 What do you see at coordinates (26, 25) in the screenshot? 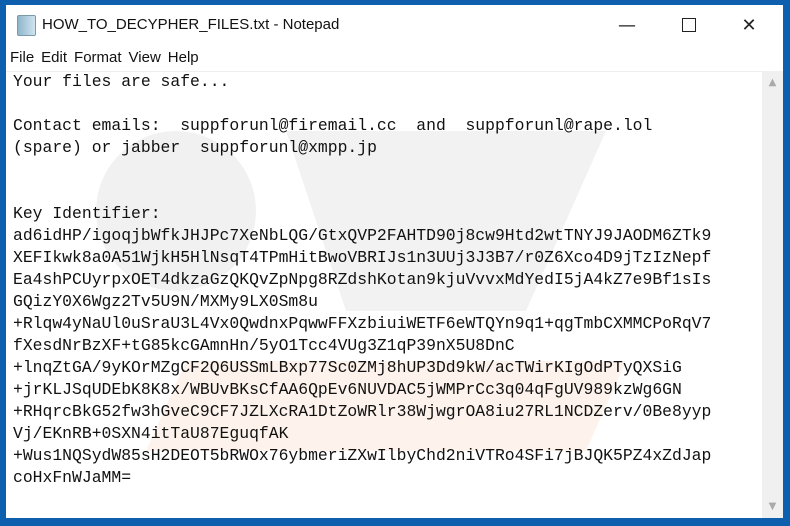
I see `notepad-icon` at bounding box center [26, 25].